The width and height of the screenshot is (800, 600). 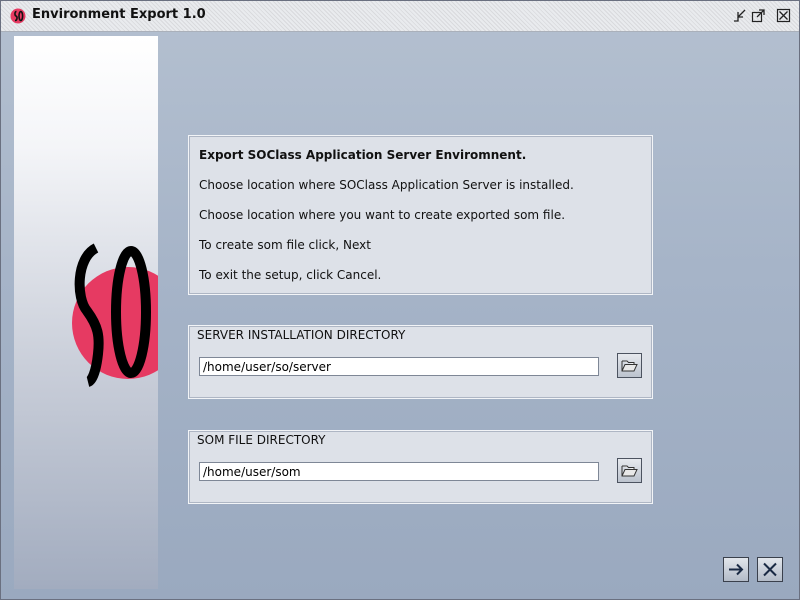 What do you see at coordinates (400, 16) in the screenshot?
I see `title-bar: Environment Export 1.0` at bounding box center [400, 16].